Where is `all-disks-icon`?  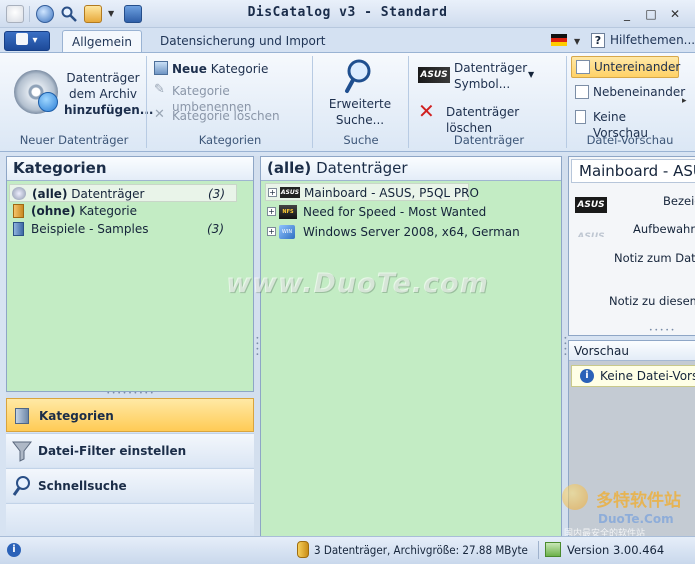 all-disks-icon is located at coordinates (19, 193).